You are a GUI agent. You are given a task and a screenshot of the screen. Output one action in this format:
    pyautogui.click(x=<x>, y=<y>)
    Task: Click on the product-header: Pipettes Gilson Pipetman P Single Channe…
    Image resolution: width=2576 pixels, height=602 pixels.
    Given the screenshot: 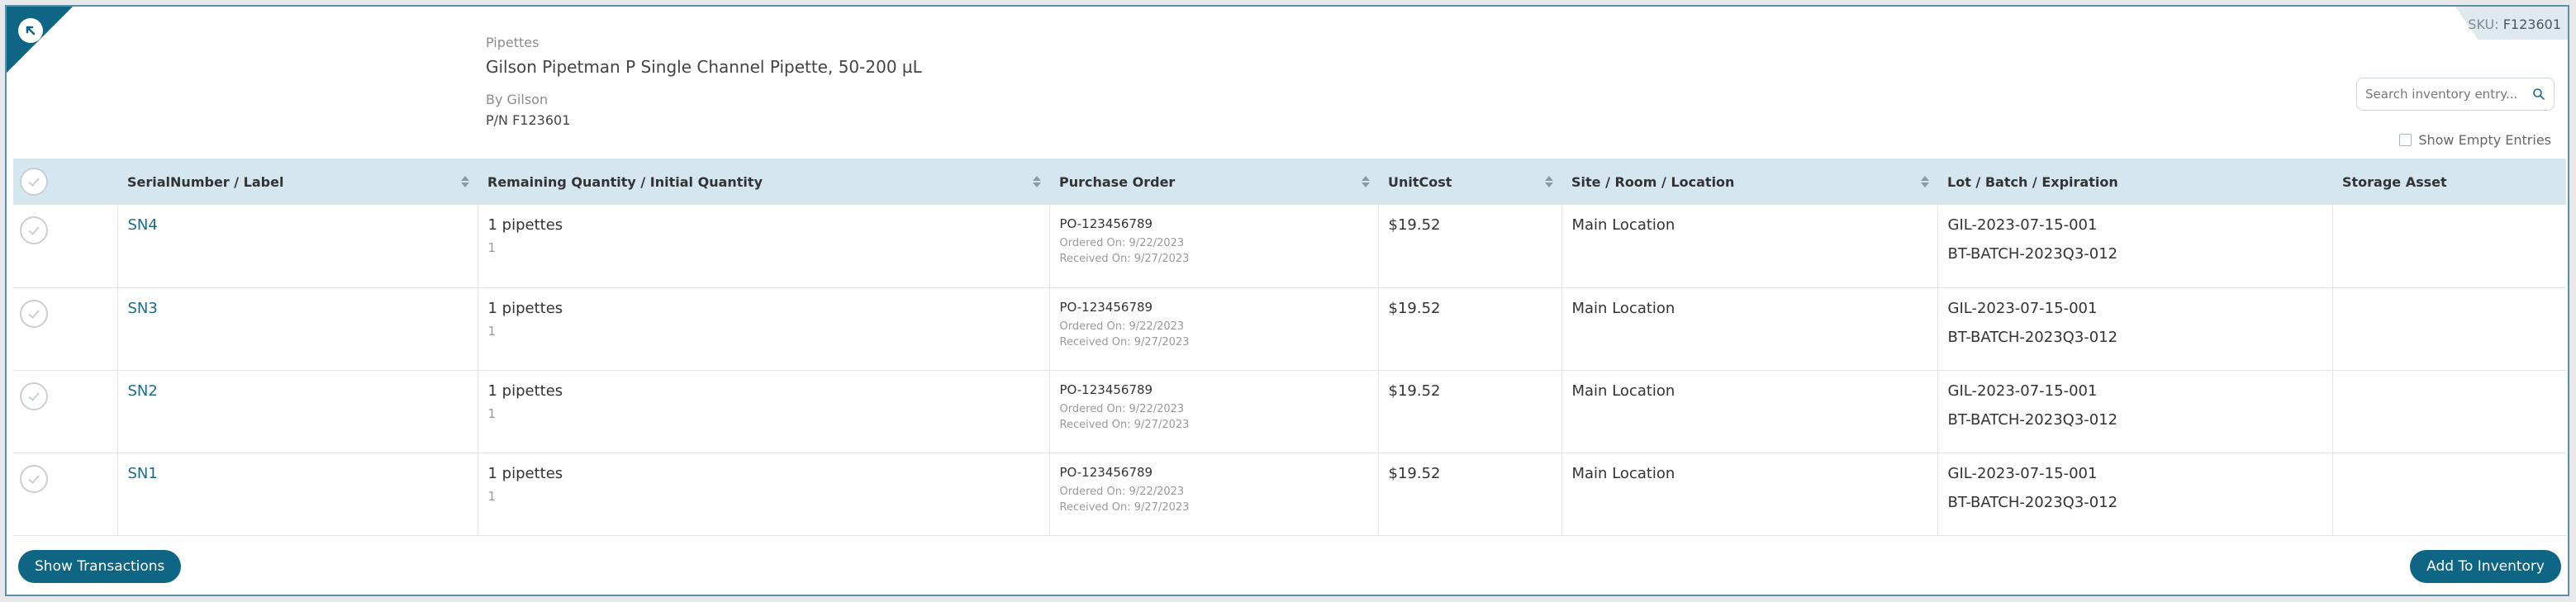 What is the action you would take?
    pyautogui.click(x=704, y=81)
    